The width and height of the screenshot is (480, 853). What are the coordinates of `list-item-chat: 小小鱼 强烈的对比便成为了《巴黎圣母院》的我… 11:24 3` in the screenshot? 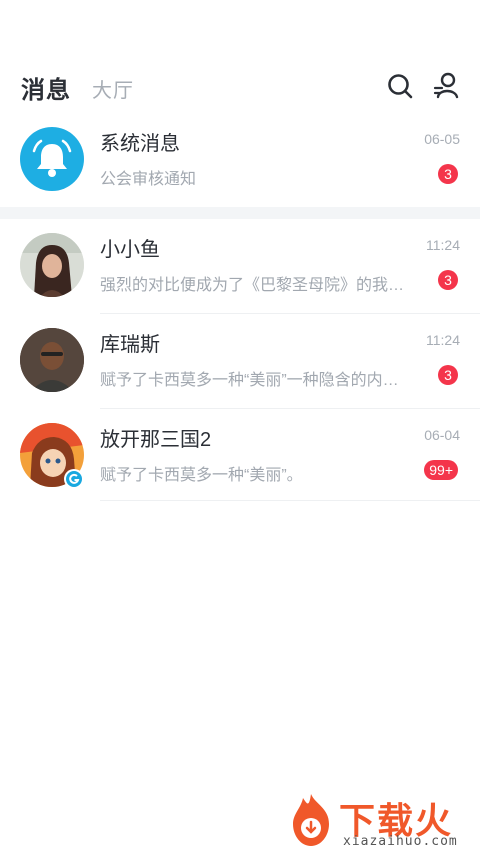 It's located at (240, 266).